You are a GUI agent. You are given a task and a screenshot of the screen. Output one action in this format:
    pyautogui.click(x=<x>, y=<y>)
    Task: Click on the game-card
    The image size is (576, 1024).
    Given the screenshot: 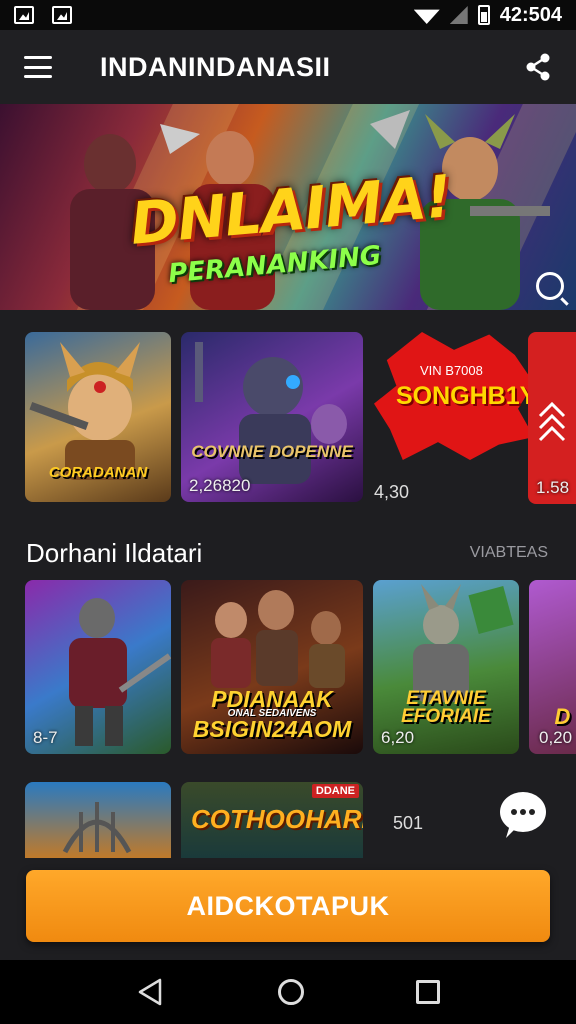 What is the action you would take?
    pyautogui.click(x=98, y=820)
    